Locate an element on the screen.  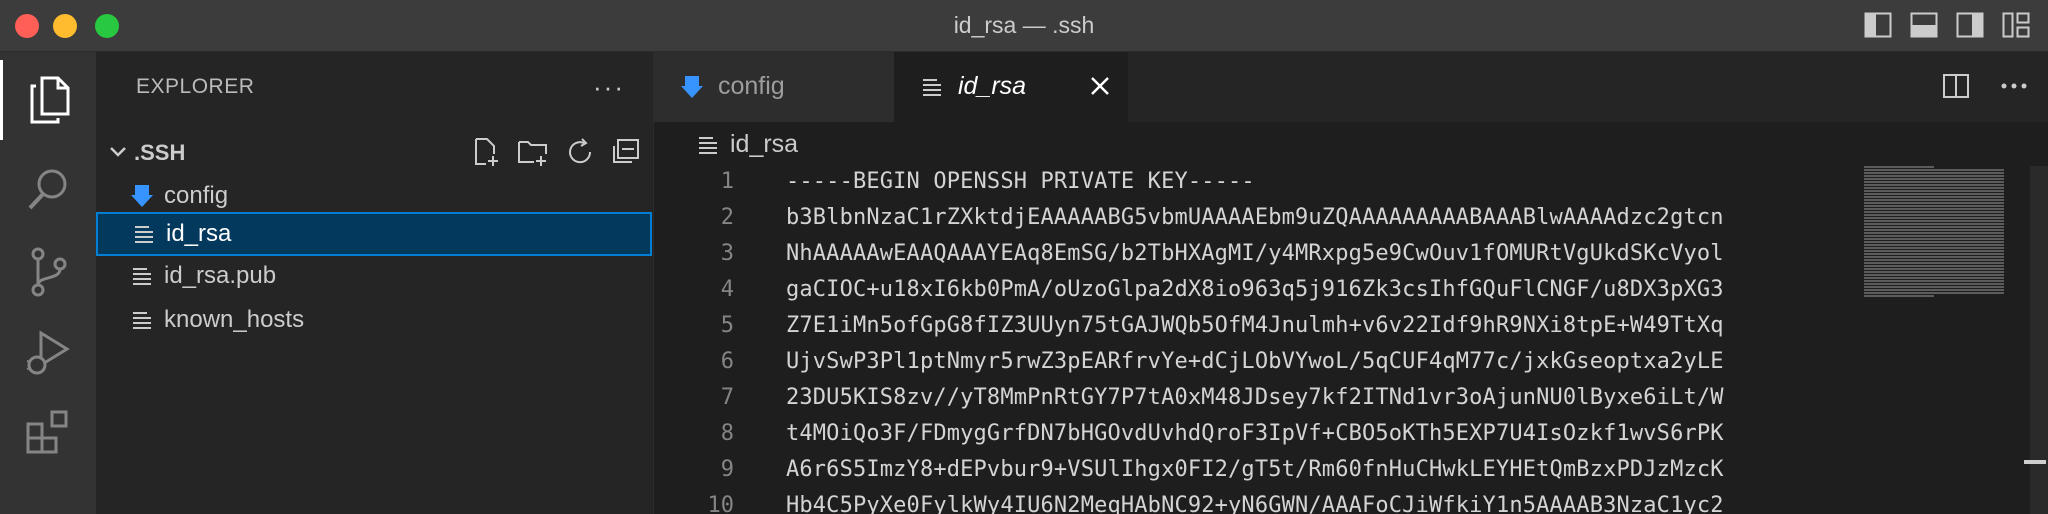
run-debug-activity is located at coordinates (48, 352).